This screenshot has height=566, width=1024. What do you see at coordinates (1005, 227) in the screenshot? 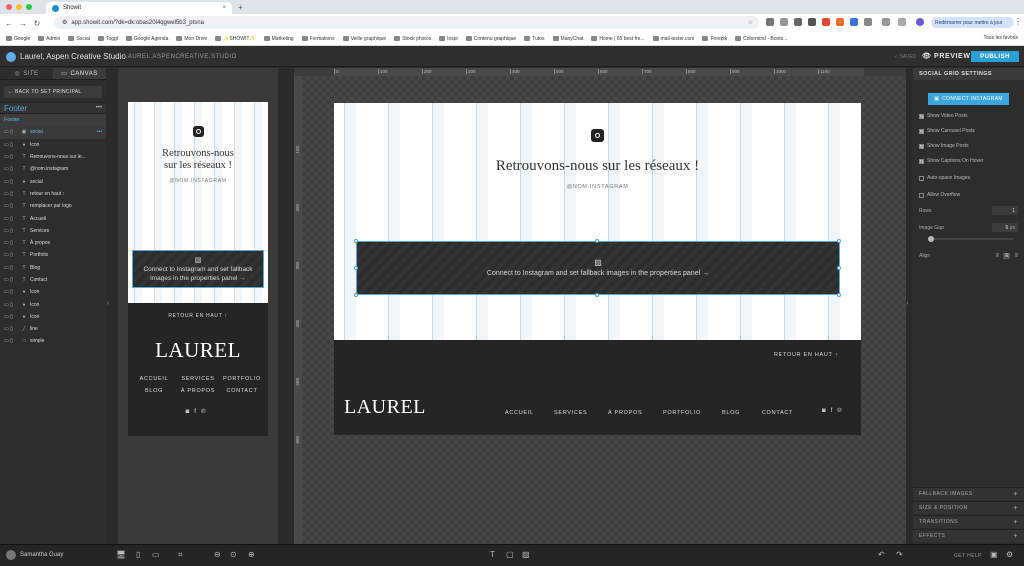
I see `gap-input: 5 px` at bounding box center [1005, 227].